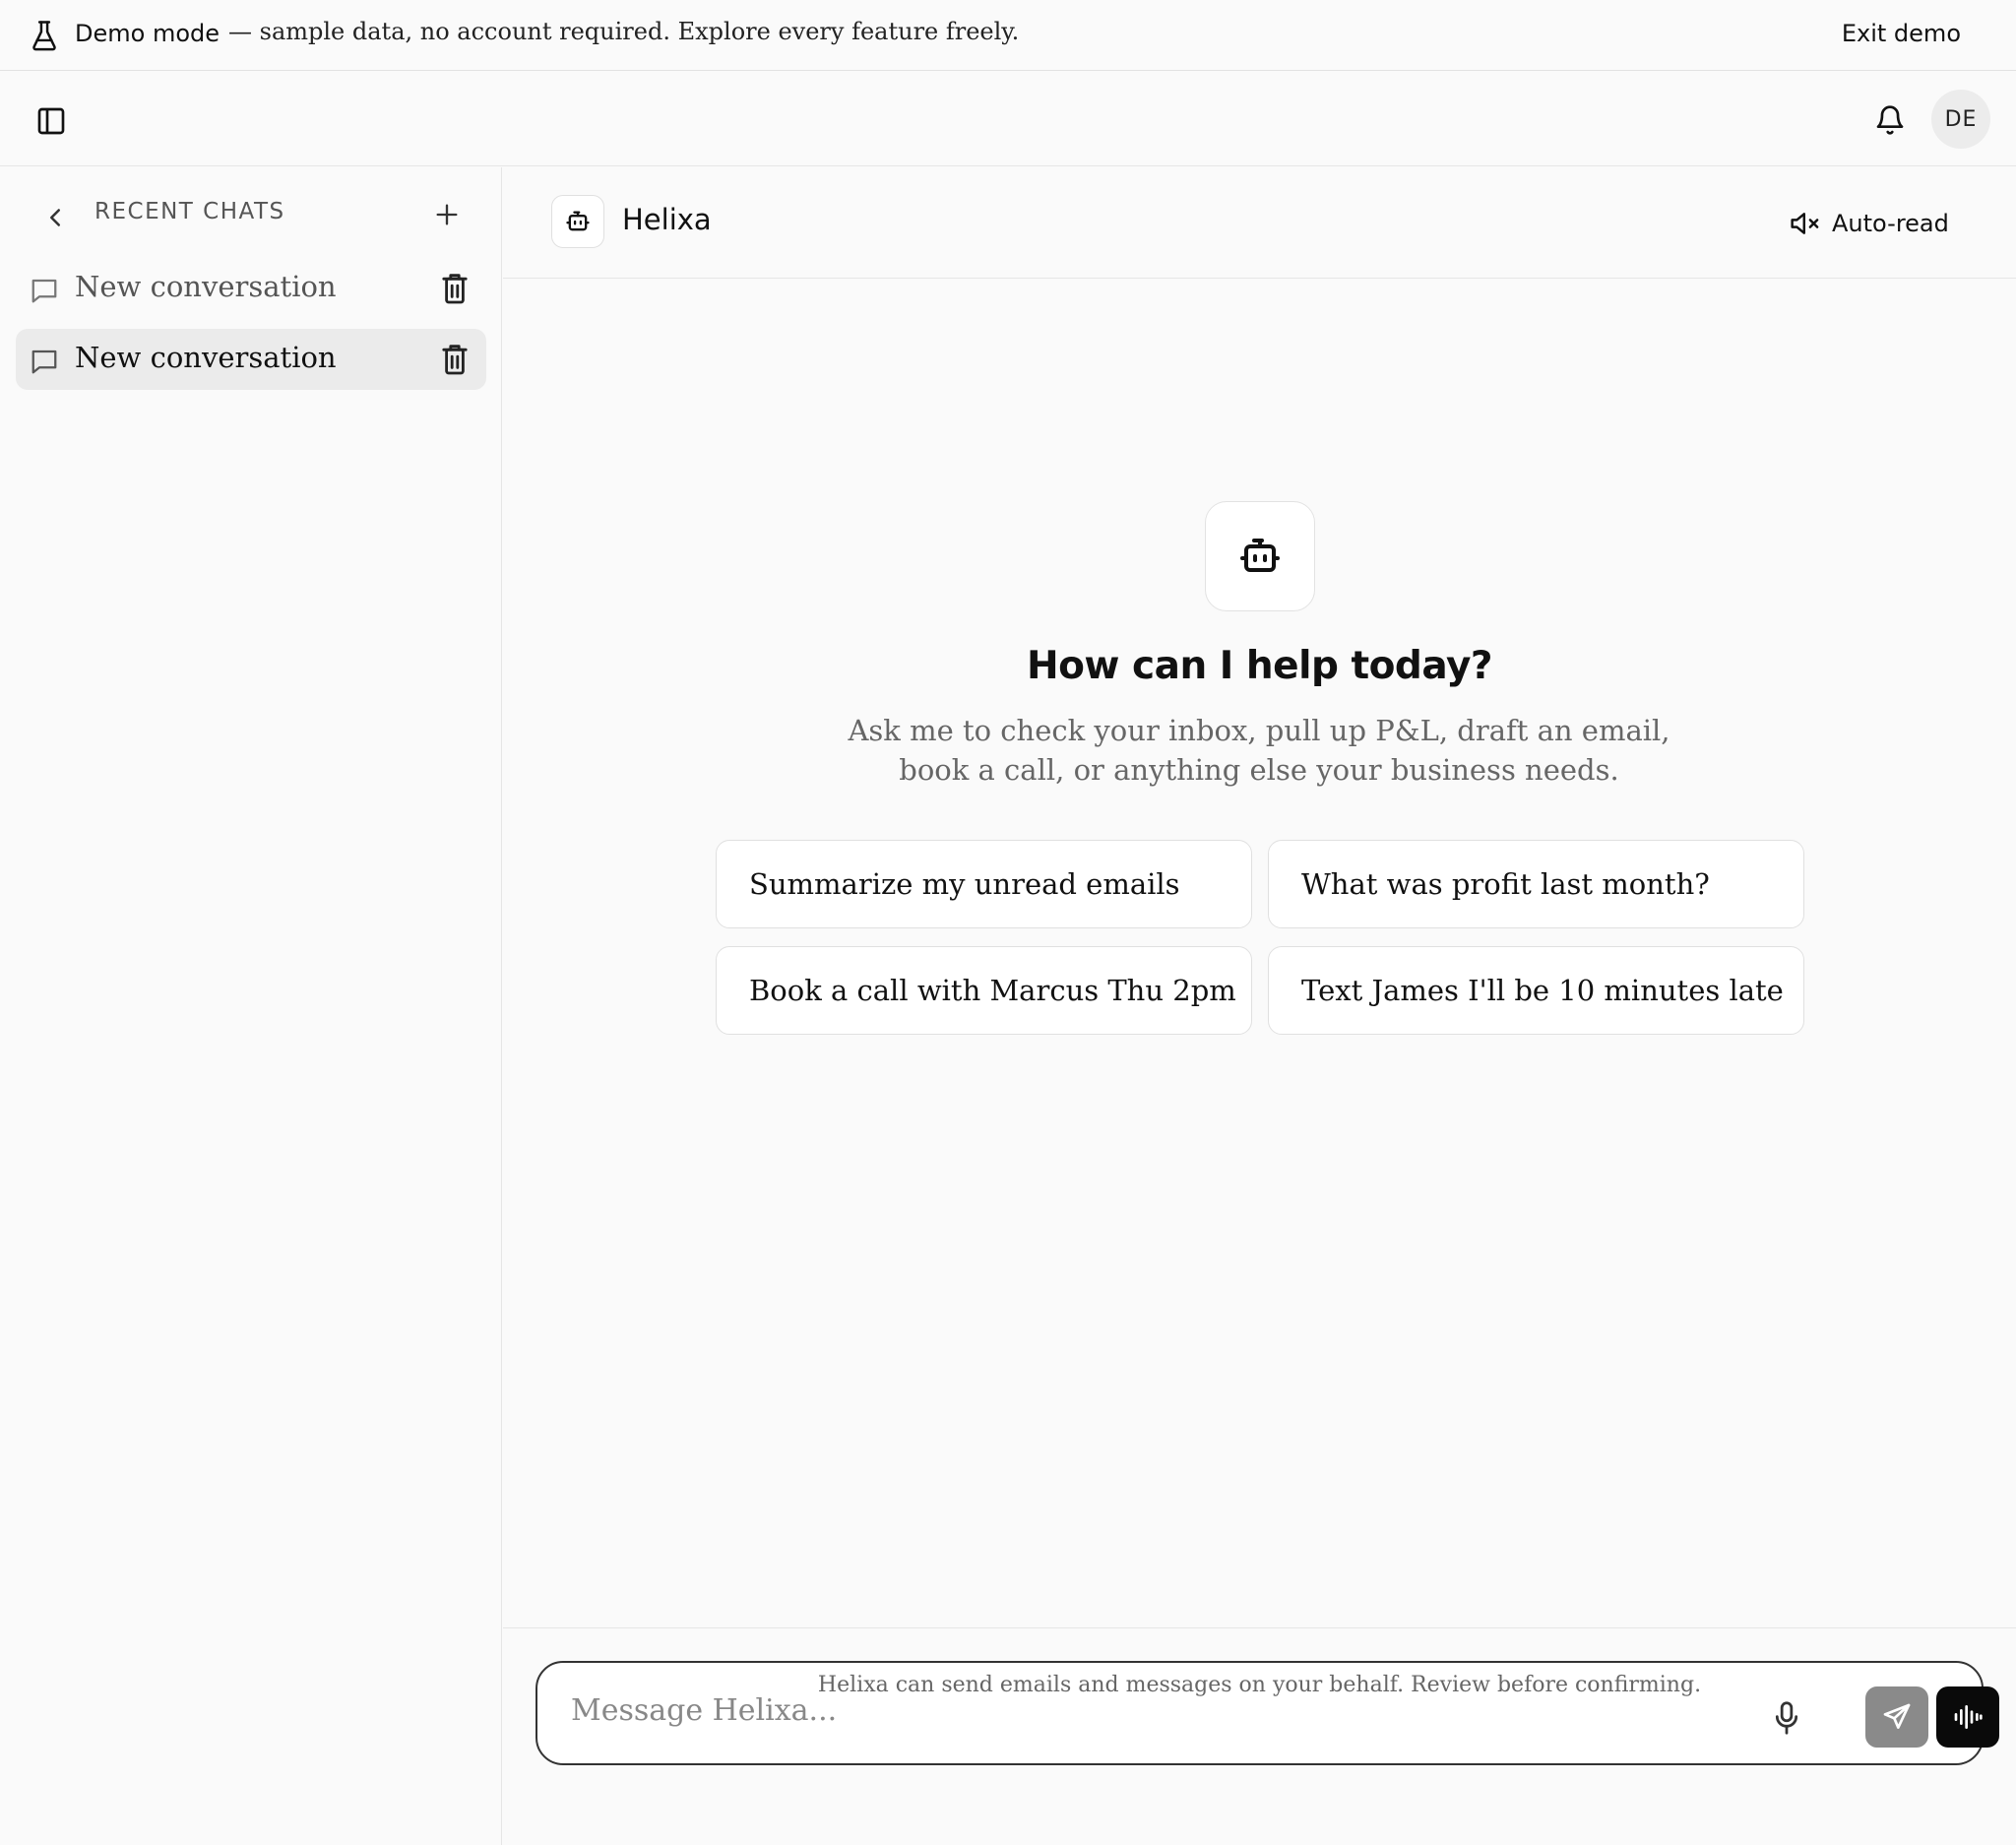 The width and height of the screenshot is (2016, 1845). I want to click on mic-icon, so click(1786, 1718).